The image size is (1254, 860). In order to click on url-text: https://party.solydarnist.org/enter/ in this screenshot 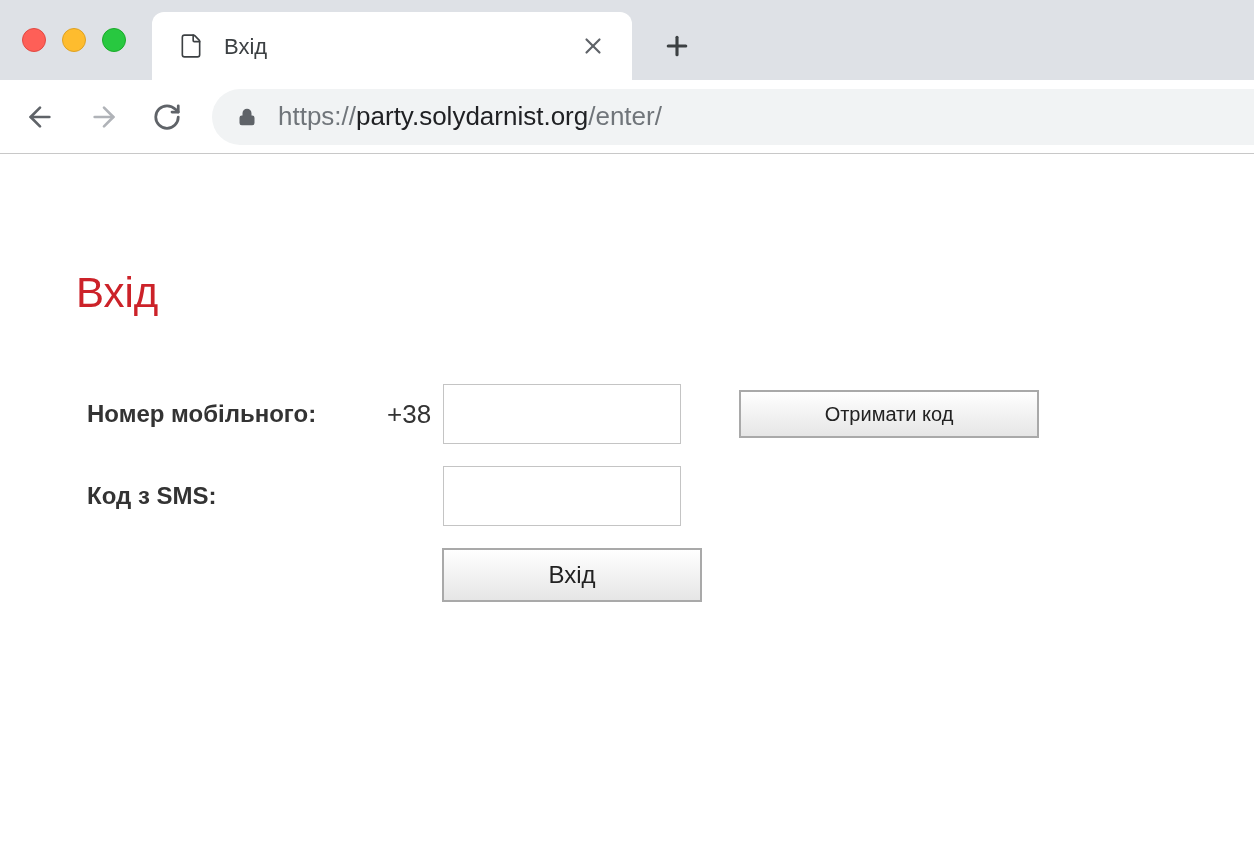, I will do `click(470, 116)`.